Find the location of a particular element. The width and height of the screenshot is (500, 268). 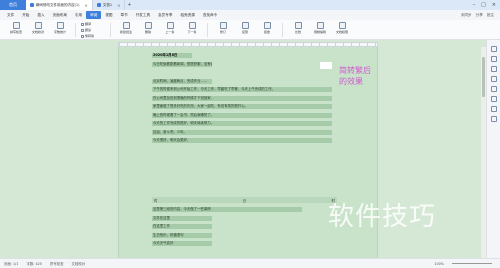

translate-button: 翻译 is located at coordinates (93, 24).